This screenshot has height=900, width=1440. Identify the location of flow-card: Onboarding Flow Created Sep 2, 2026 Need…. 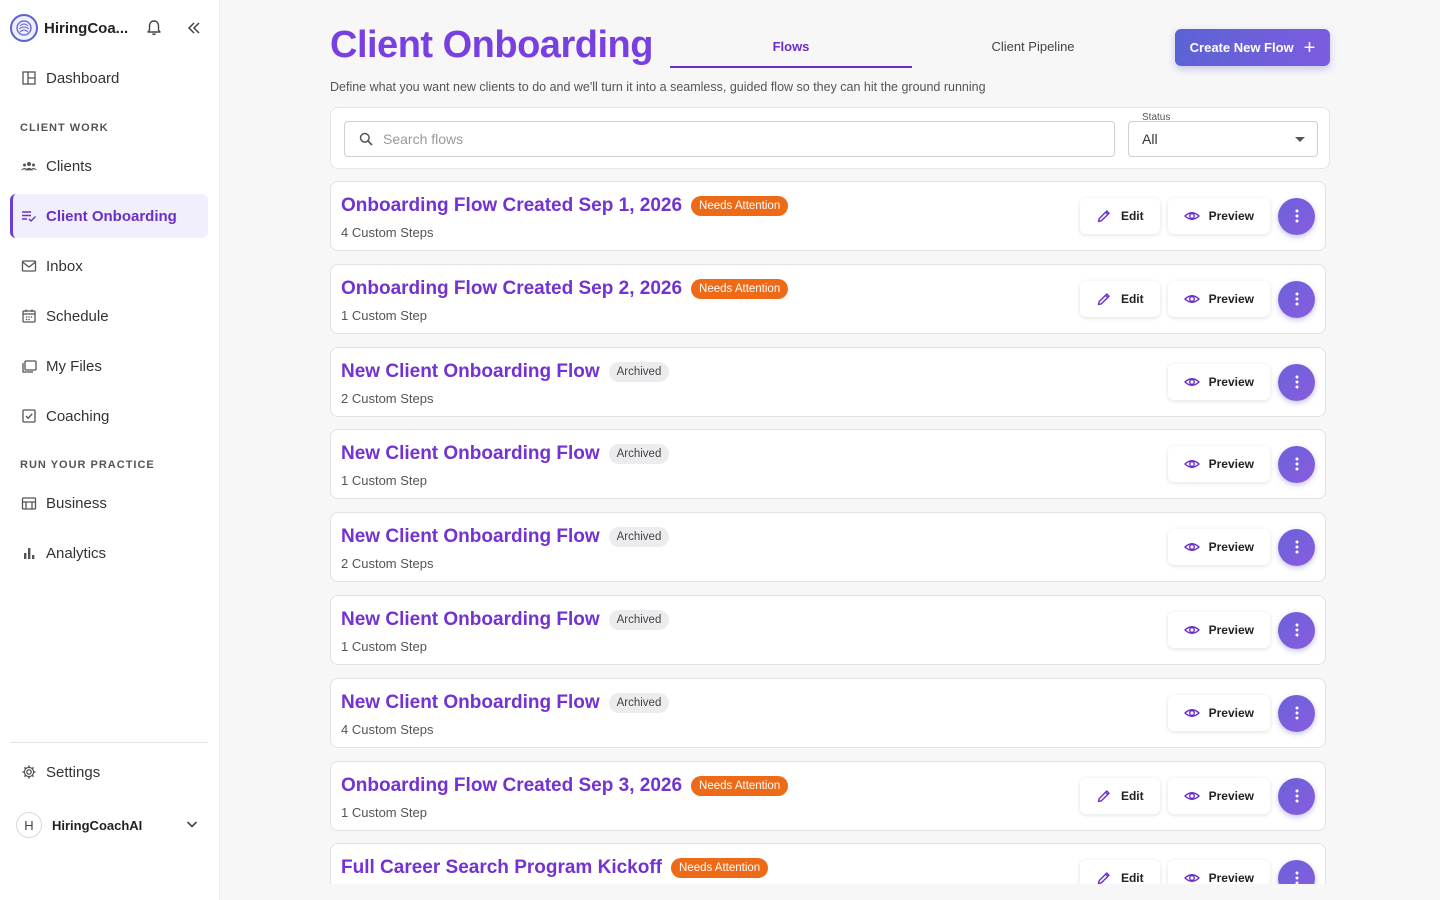
(828, 299).